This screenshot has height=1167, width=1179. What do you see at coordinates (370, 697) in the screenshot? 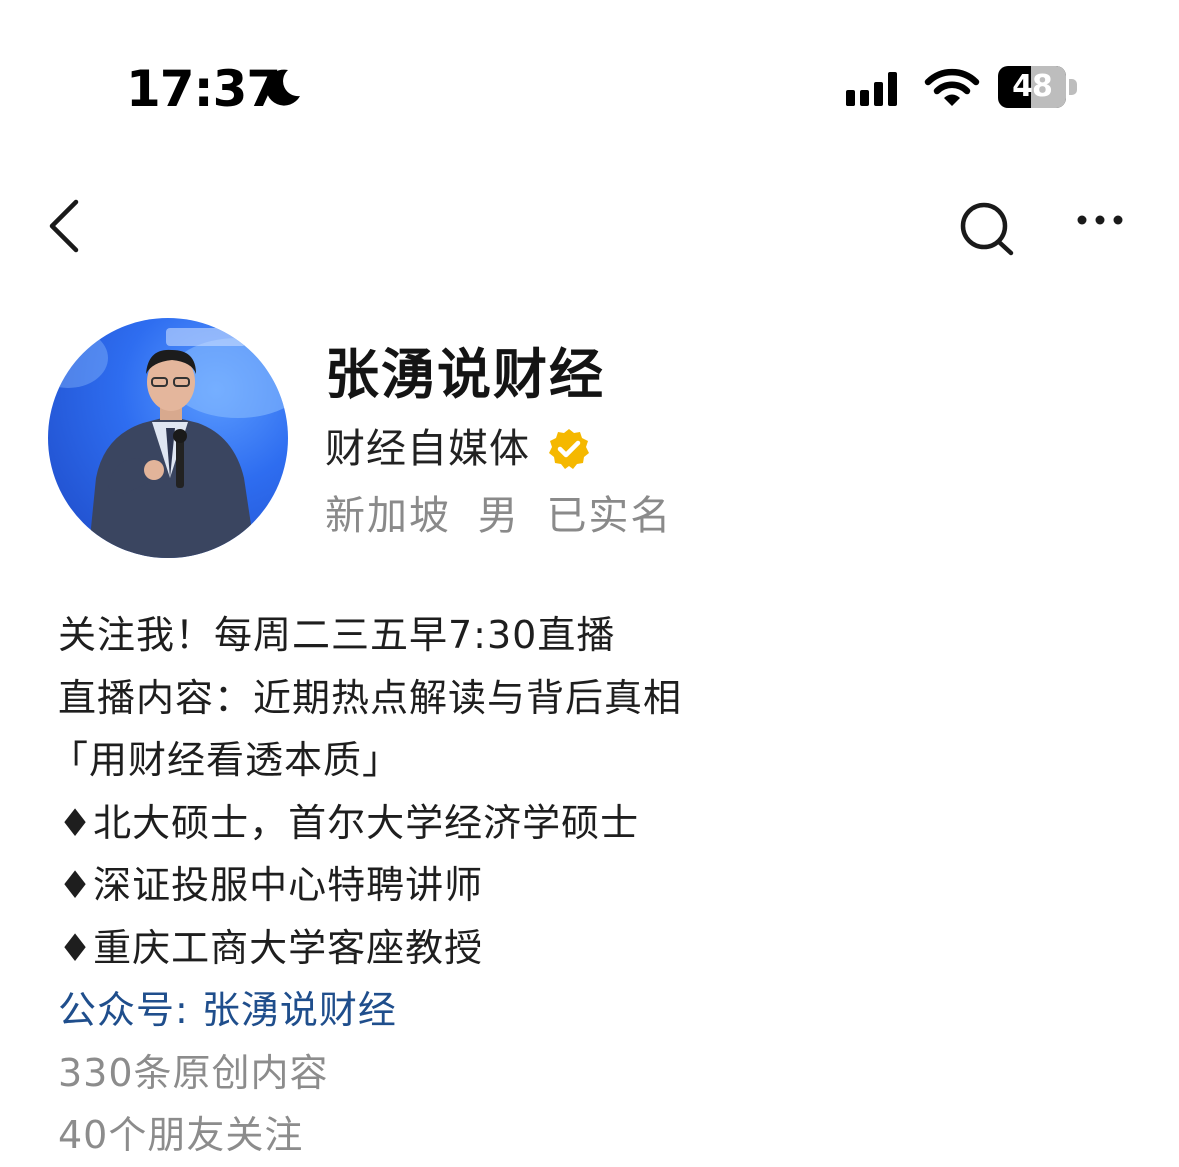
I see `bio-line: 直播内容：近期热点解读与背后真相` at bounding box center [370, 697].